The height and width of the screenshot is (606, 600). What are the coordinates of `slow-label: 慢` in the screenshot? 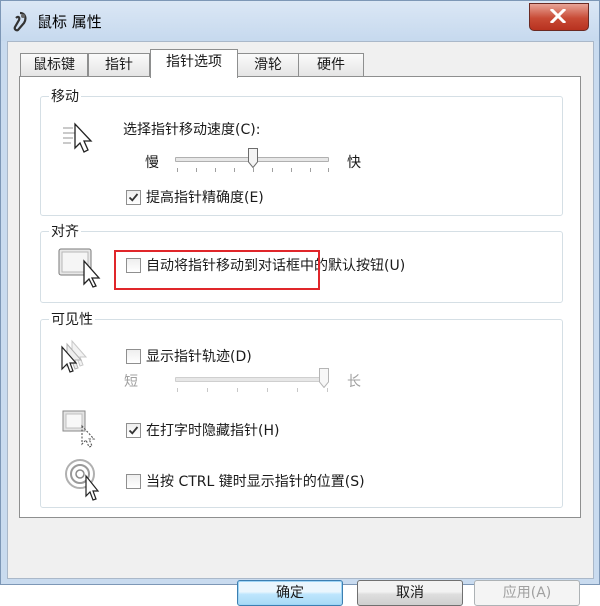 It's located at (152, 163).